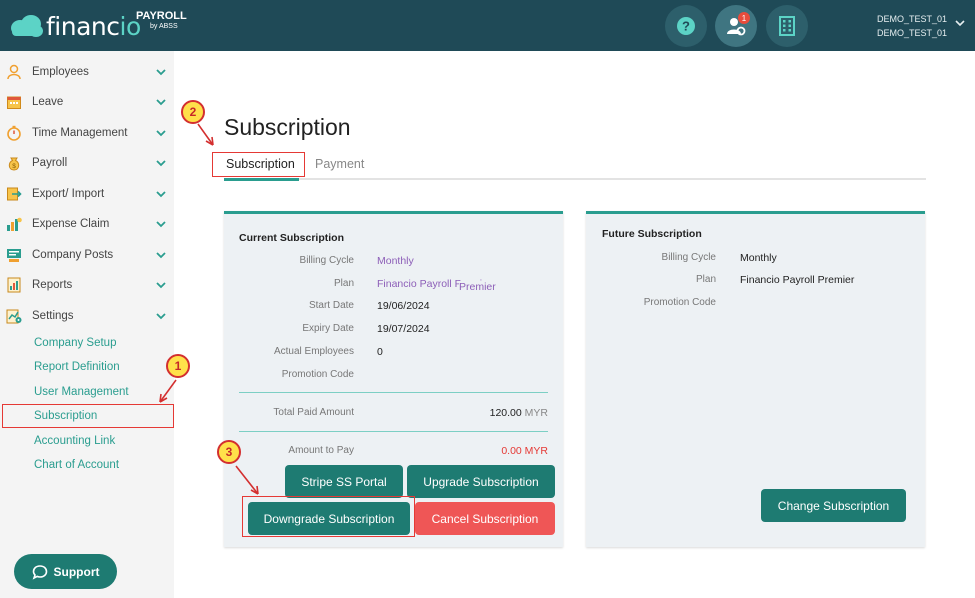  What do you see at coordinates (833, 505) in the screenshot?
I see `change-subscription-button: Change Subscription` at bounding box center [833, 505].